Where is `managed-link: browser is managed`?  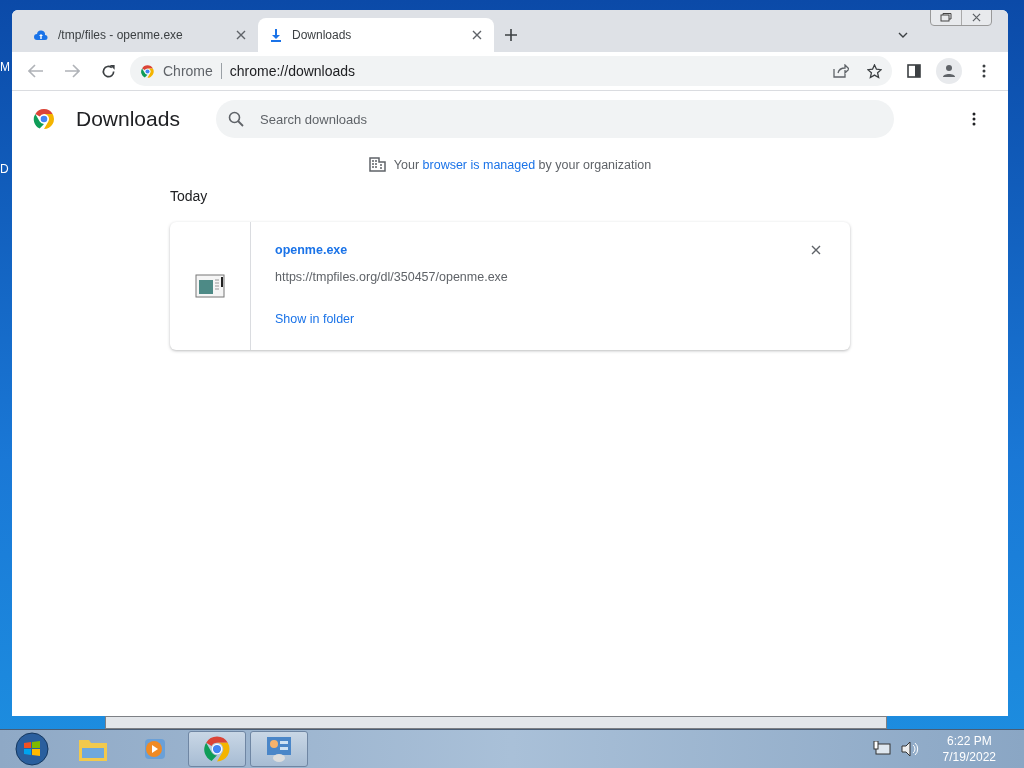
managed-link: browser is managed is located at coordinates (479, 164).